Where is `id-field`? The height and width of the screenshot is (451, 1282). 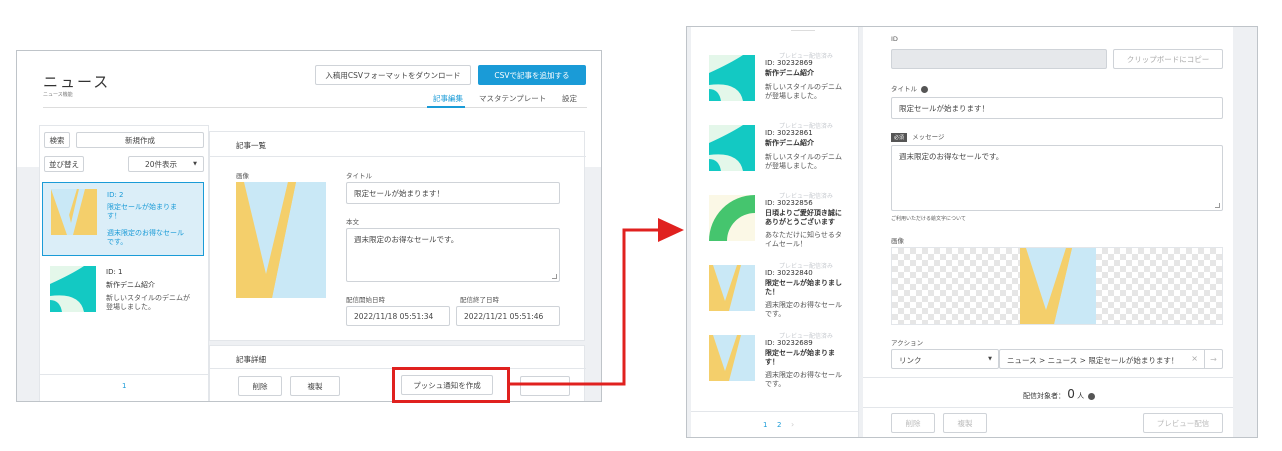
id-field is located at coordinates (999, 59).